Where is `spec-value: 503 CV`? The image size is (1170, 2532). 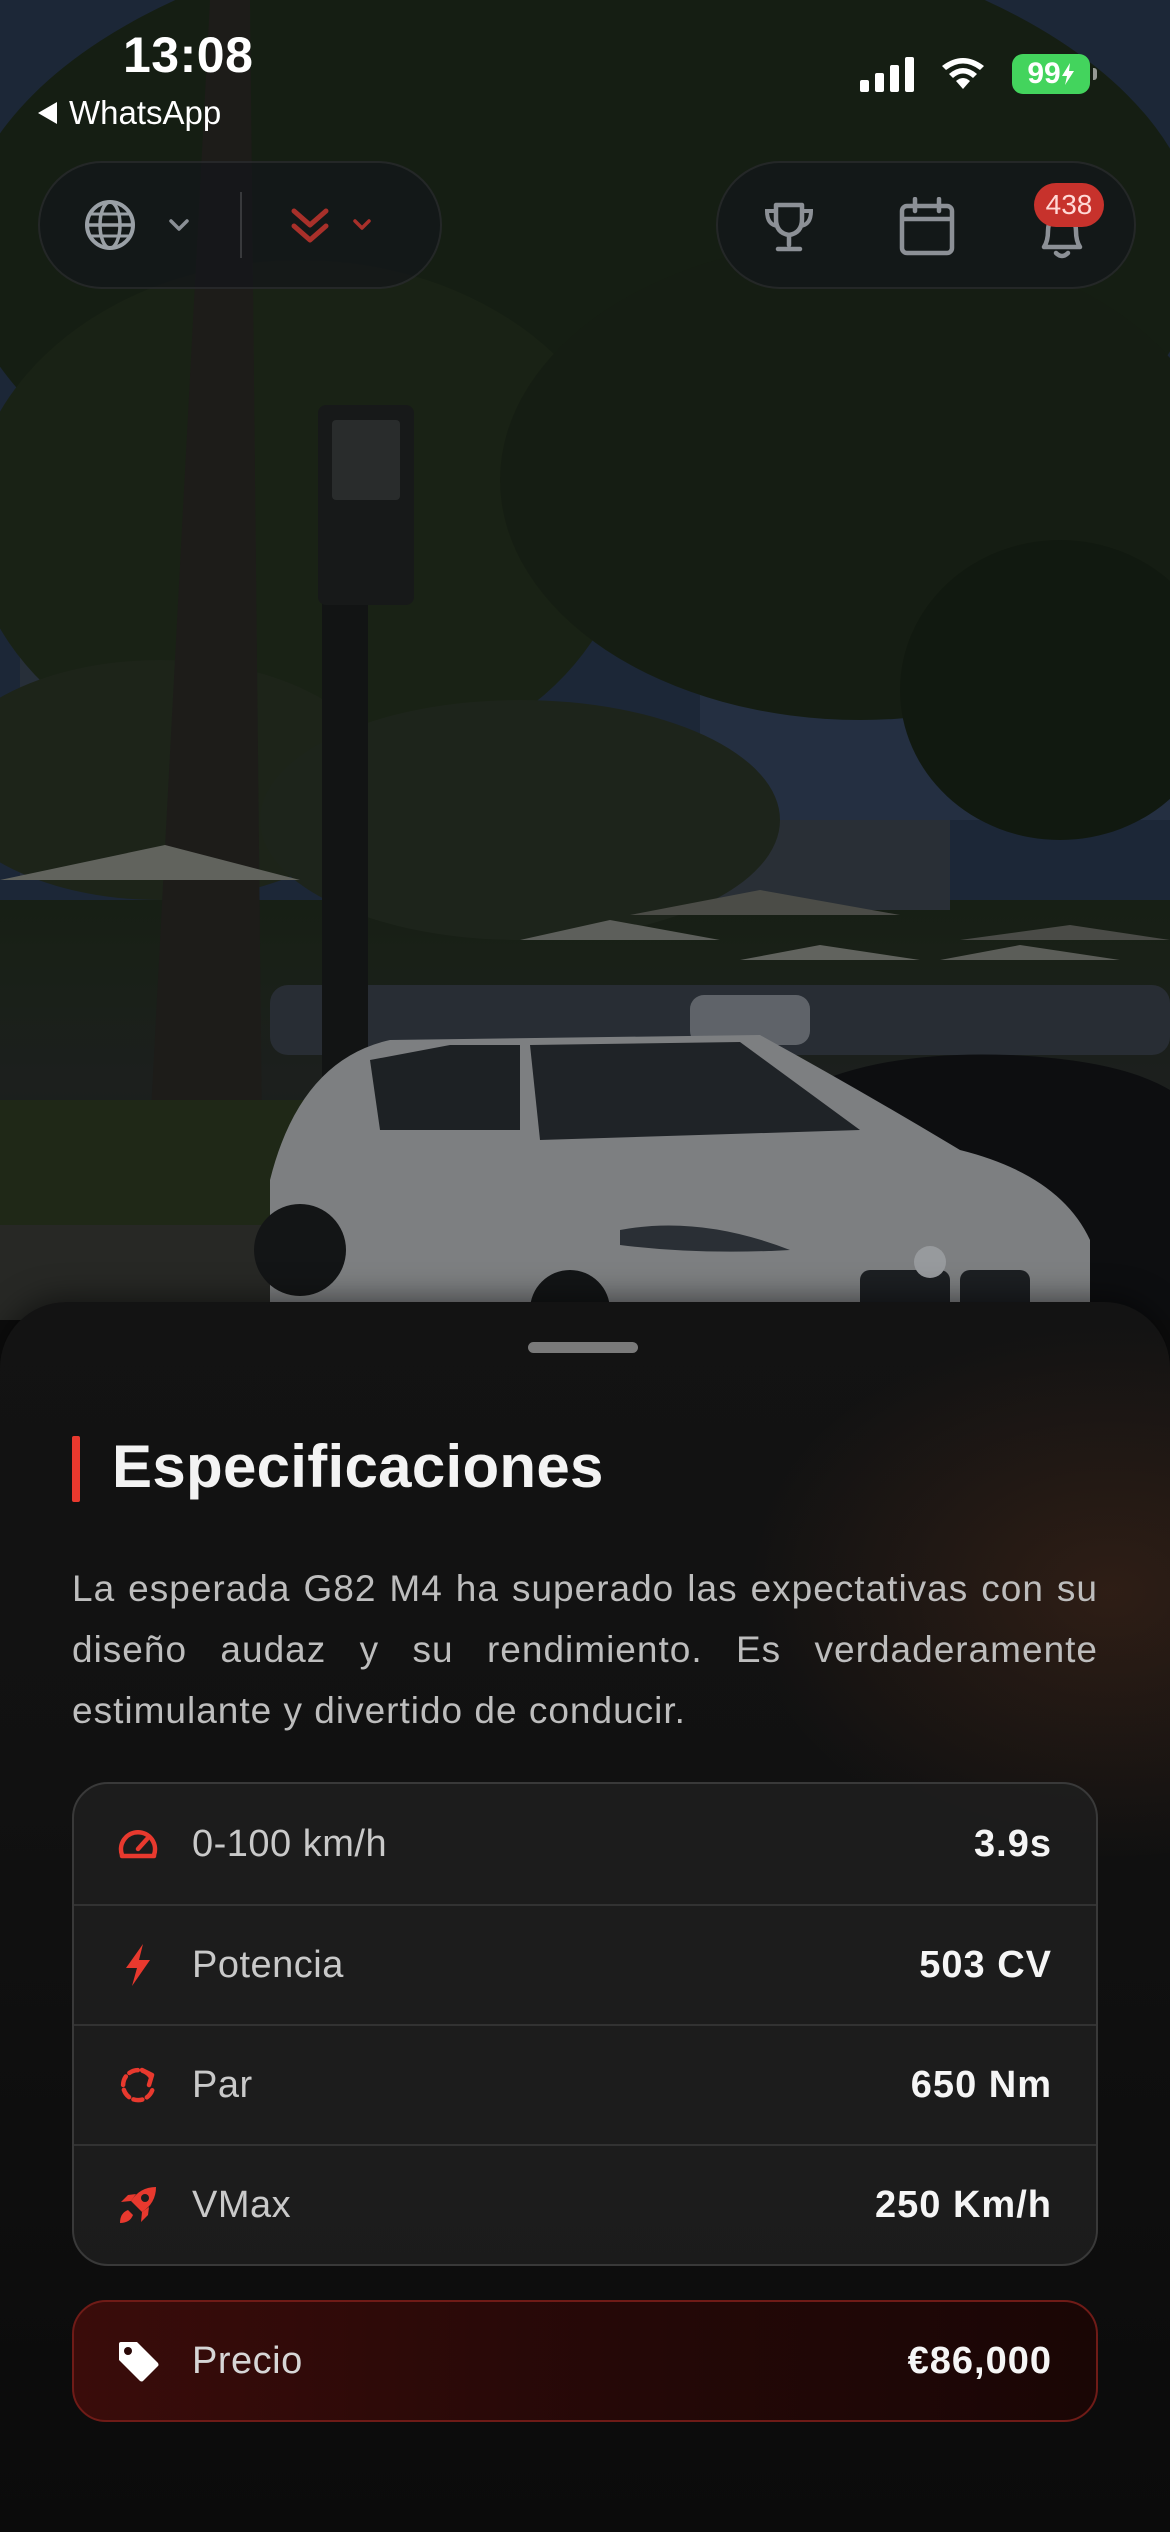
spec-value: 503 CV is located at coordinates (985, 1964).